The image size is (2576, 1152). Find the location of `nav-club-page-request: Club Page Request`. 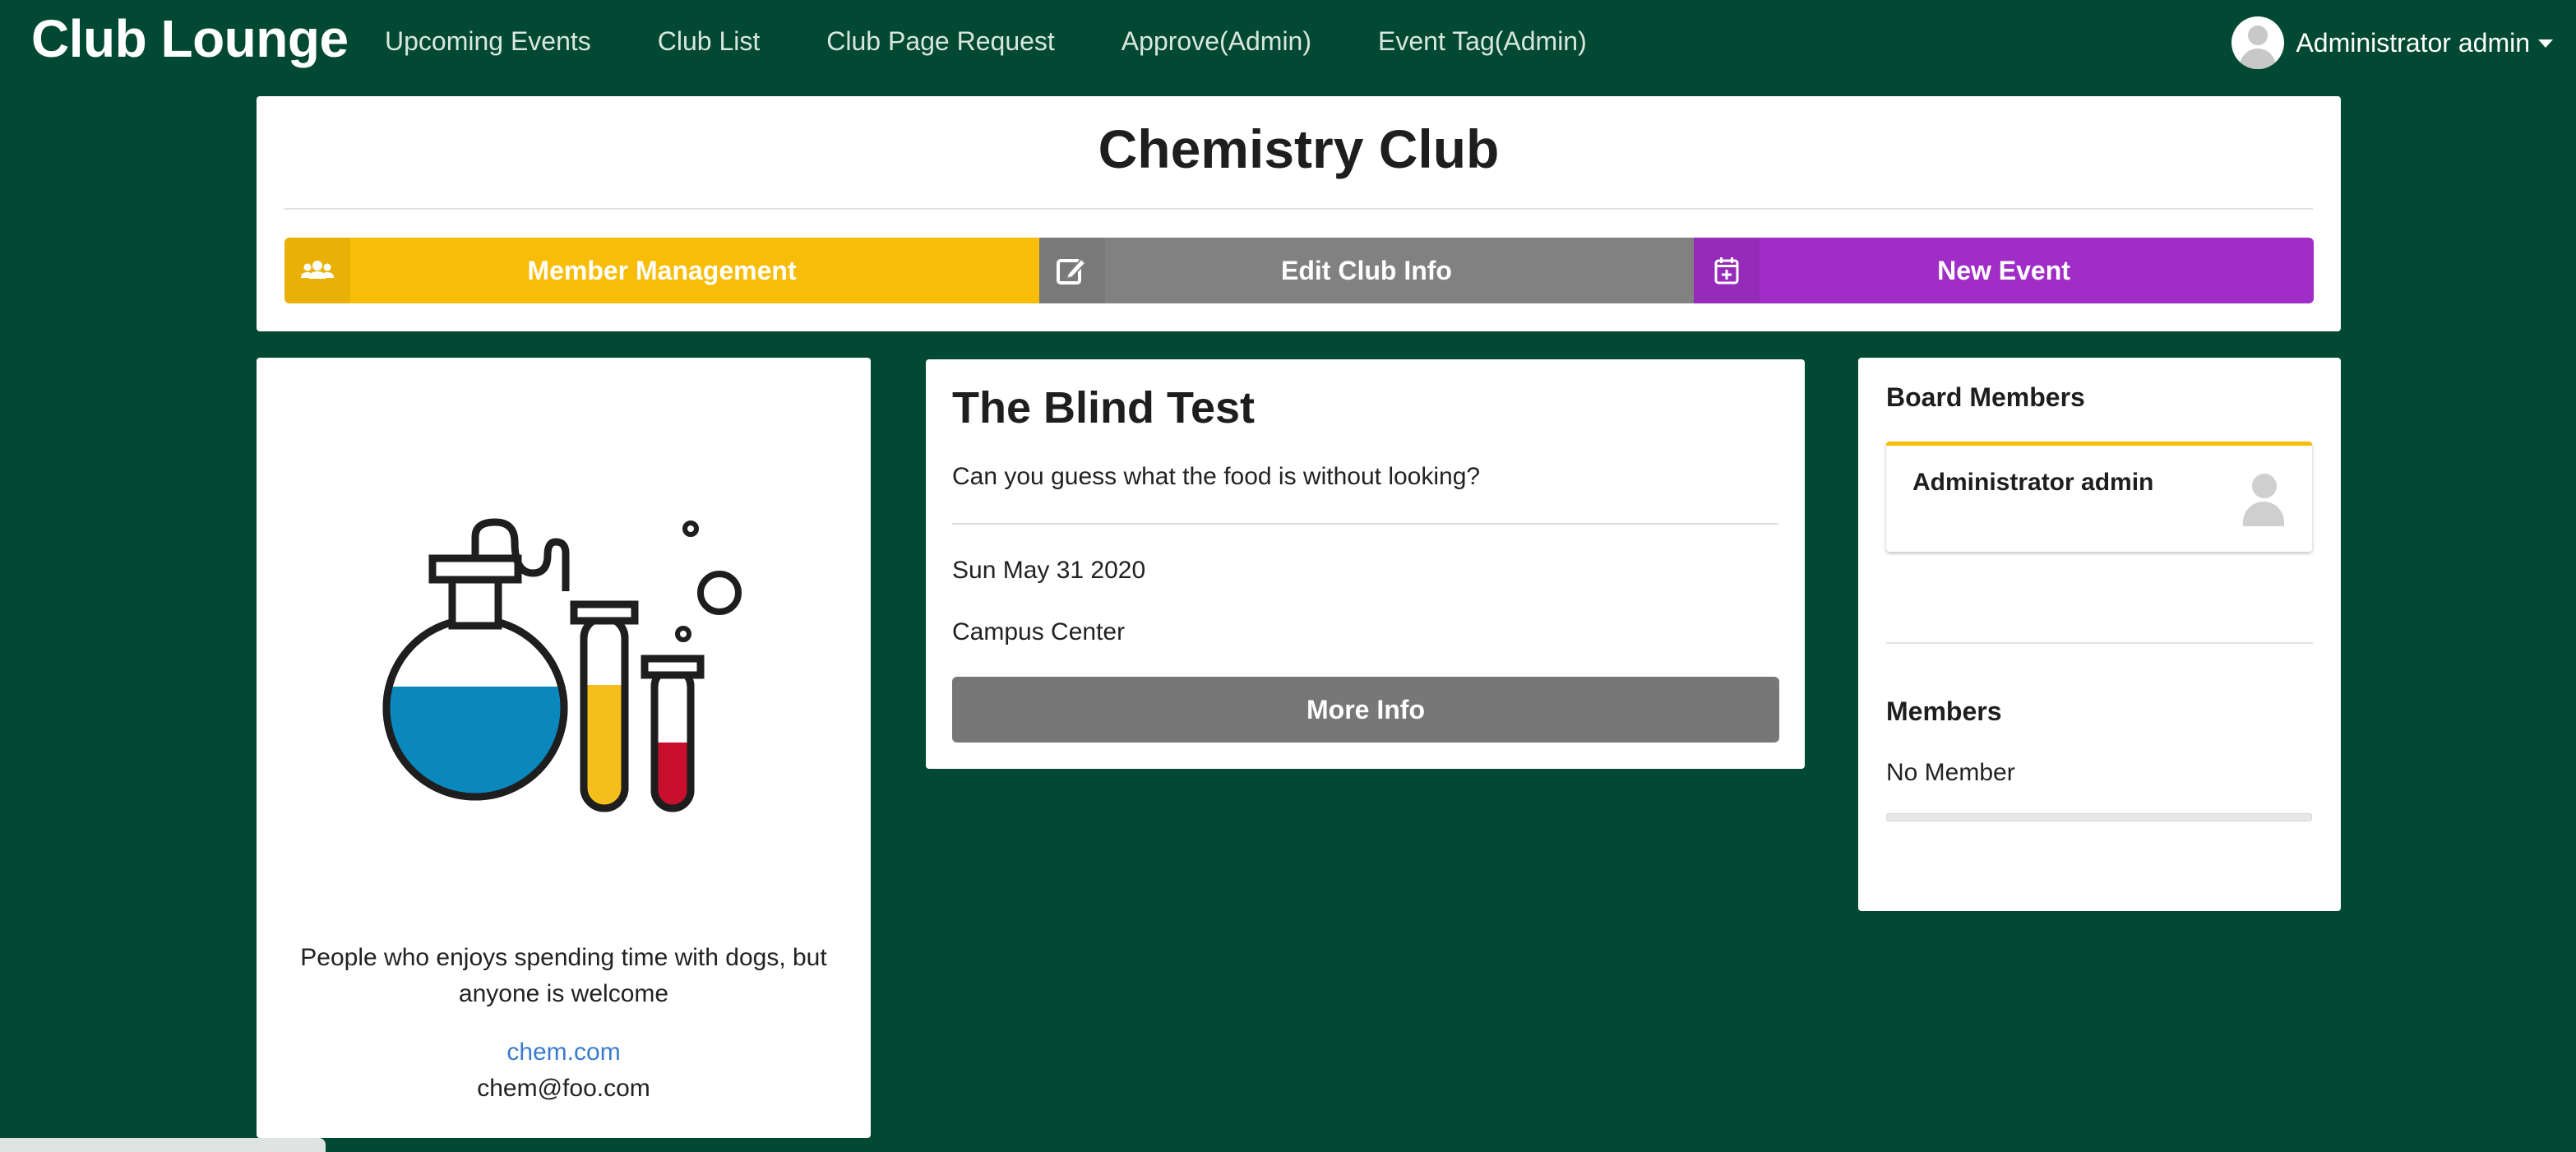

nav-club-page-request: Club Page Request is located at coordinates (940, 41).